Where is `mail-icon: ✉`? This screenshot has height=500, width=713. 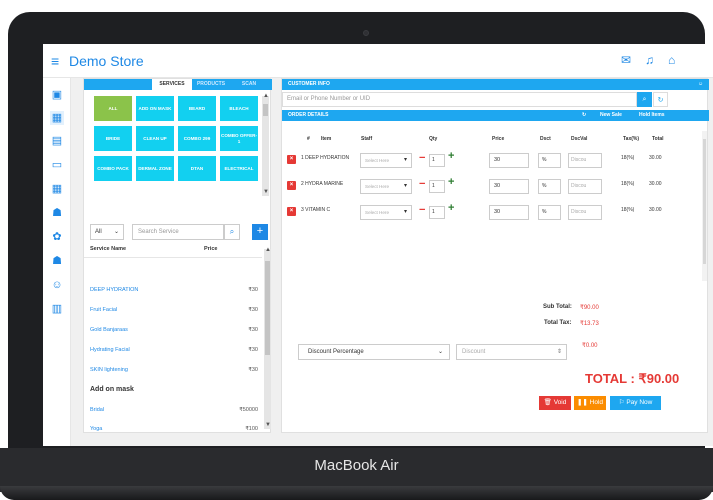 mail-icon: ✉ is located at coordinates (626, 60).